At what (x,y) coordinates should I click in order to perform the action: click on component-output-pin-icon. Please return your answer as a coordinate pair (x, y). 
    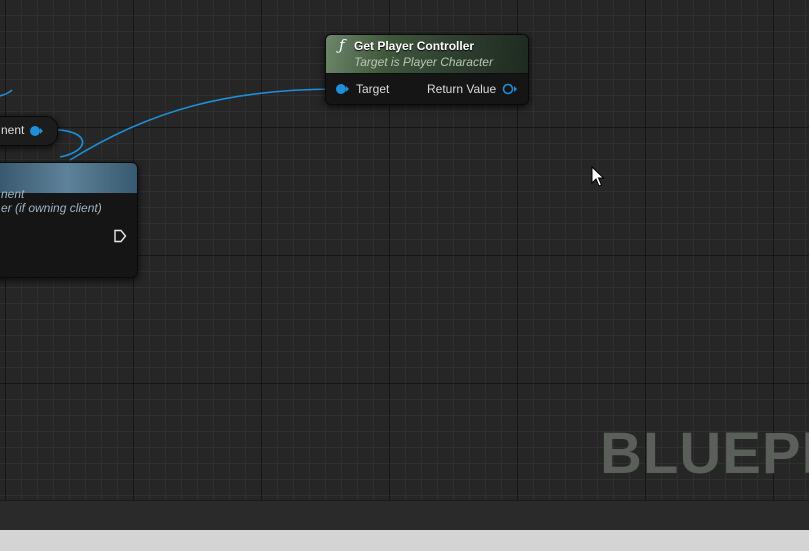
    Looking at the image, I should click on (37, 131).